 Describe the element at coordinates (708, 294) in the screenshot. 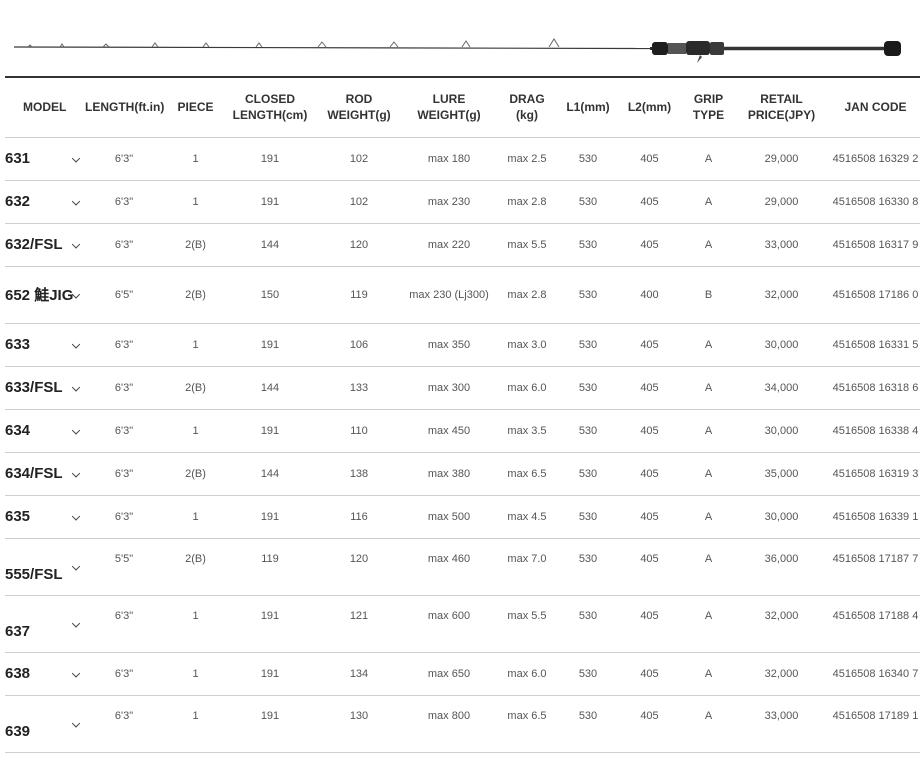

I see `grip-type-value: B` at that location.